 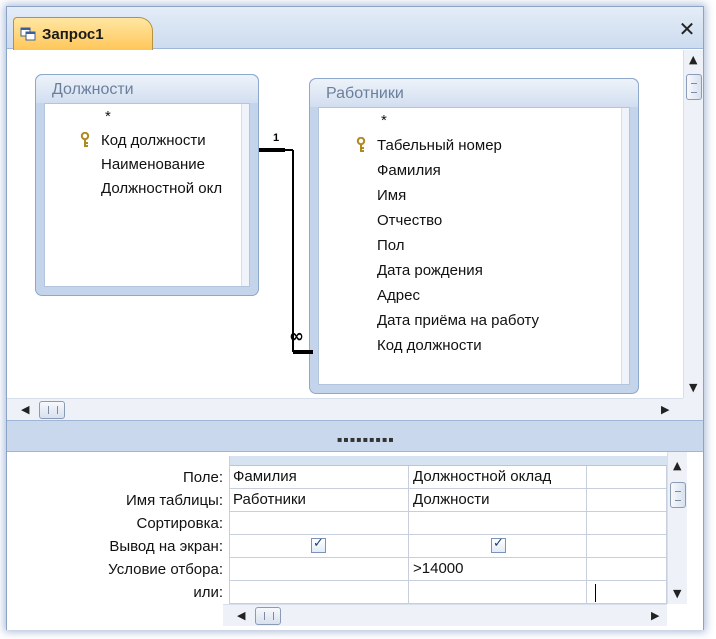 I want to click on scroll-corner, so click(x=693, y=409).